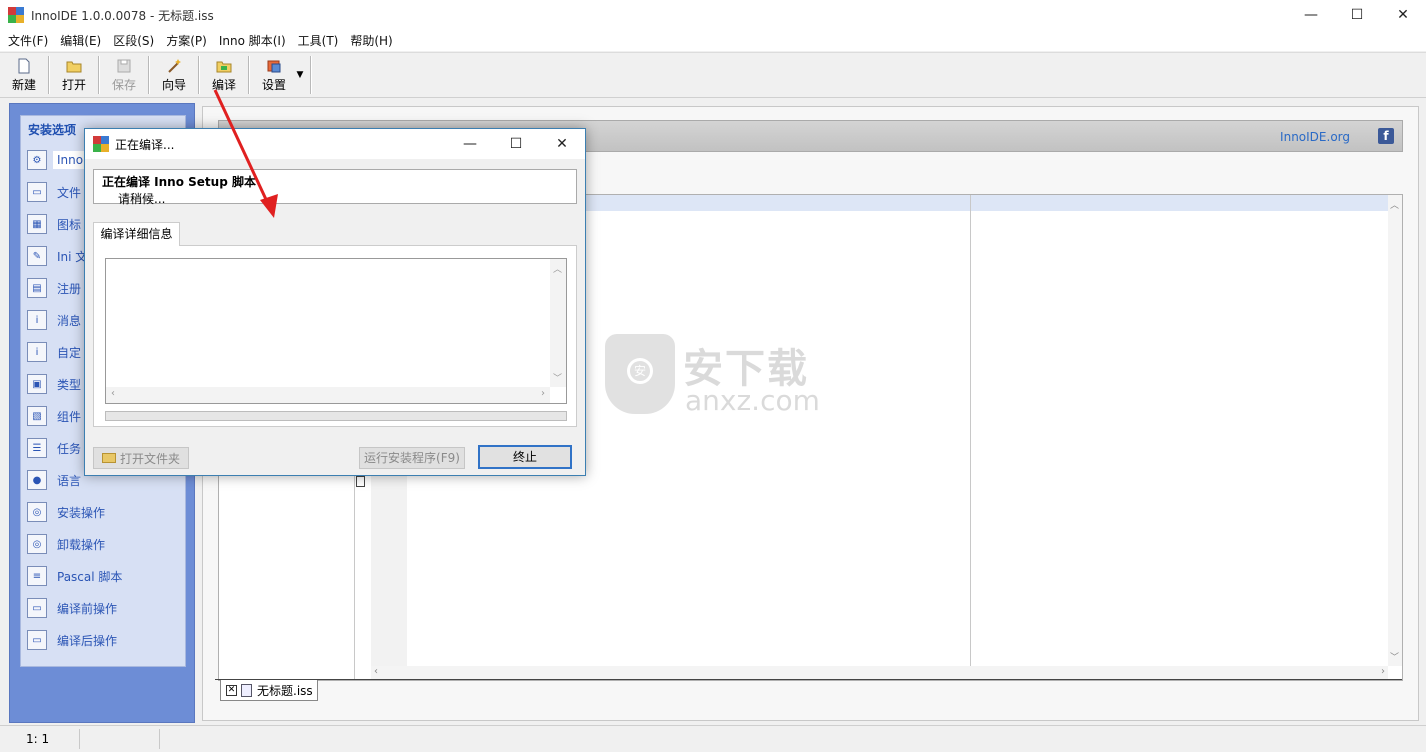  I want to click on maximize-button: ☐, so click(1357, 15).